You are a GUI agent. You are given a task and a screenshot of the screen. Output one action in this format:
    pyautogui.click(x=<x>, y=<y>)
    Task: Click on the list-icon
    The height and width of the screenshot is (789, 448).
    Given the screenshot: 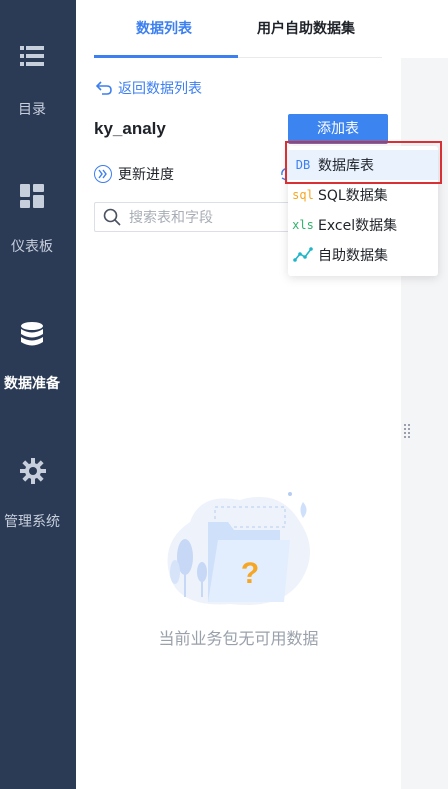 What is the action you would take?
    pyautogui.click(x=32, y=56)
    